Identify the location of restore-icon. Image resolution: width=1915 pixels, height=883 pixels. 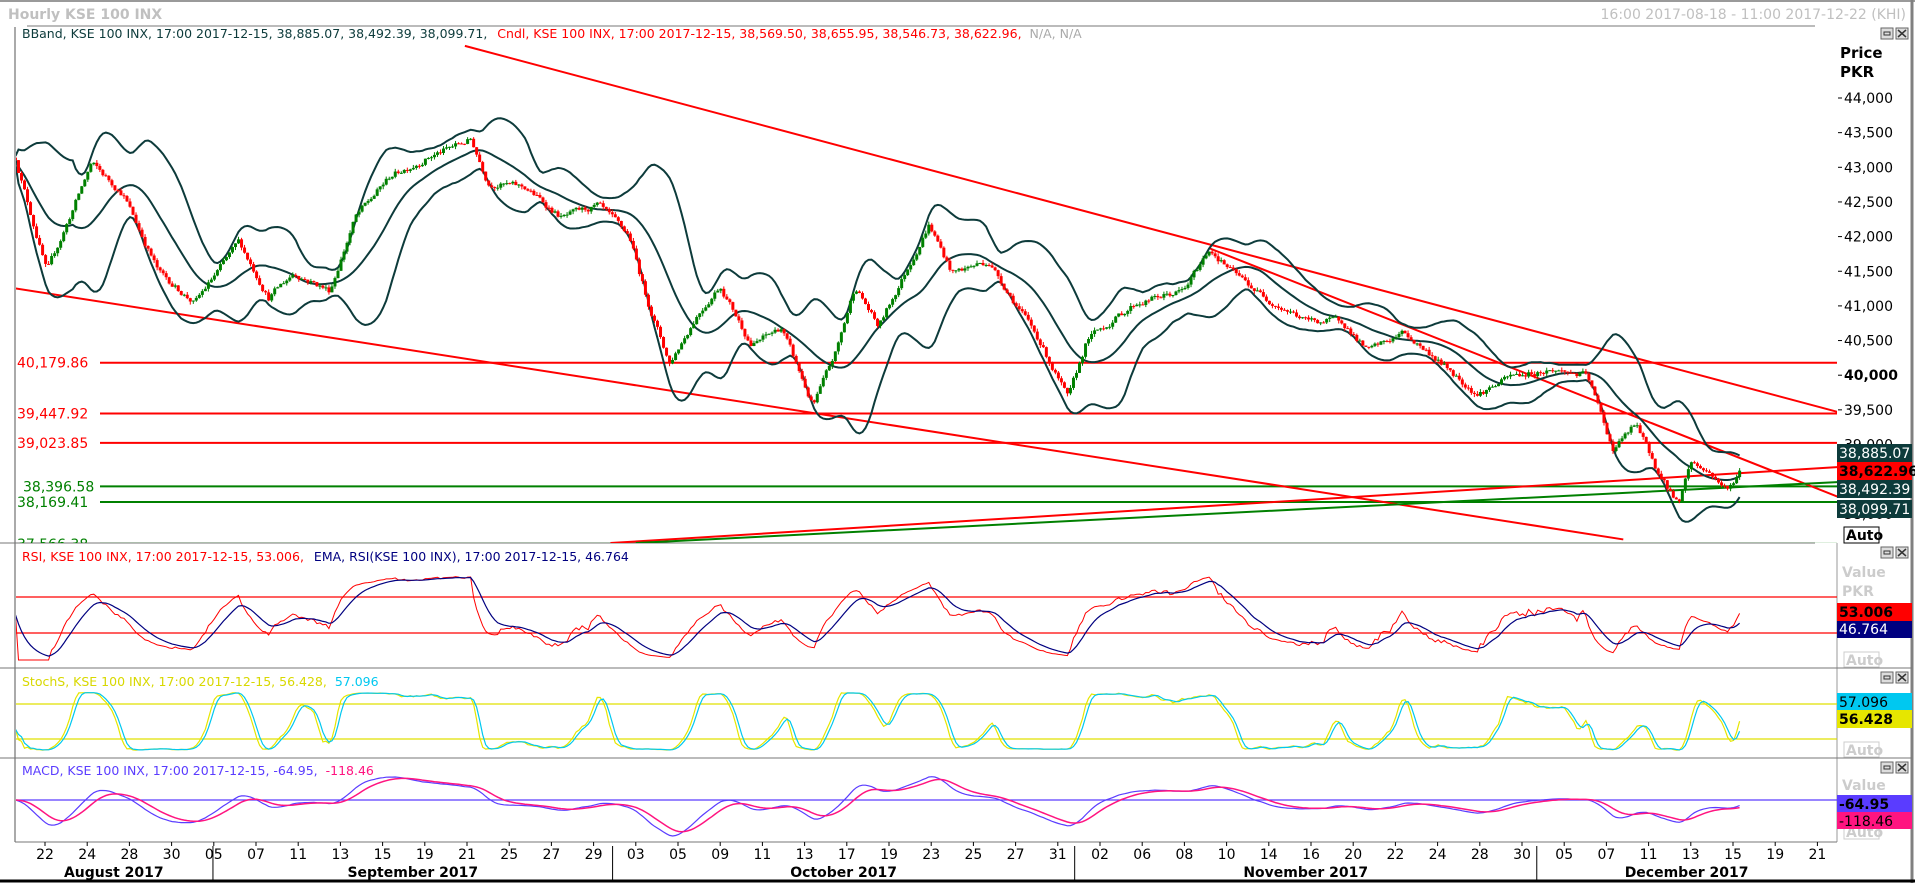
(1887, 33).